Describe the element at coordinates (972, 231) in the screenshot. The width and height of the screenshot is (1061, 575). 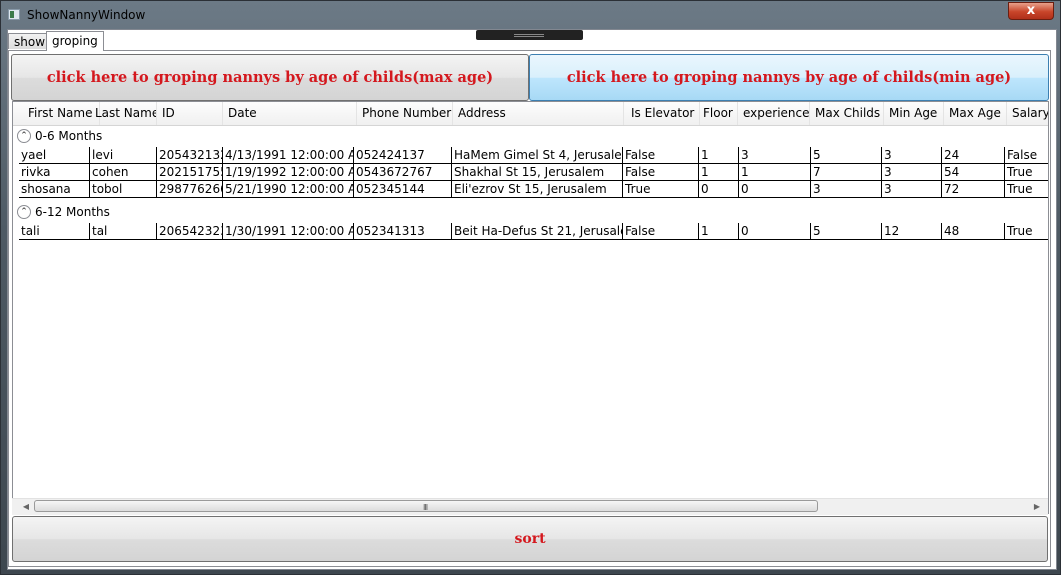
I see `cell-max-age: 48` at that location.